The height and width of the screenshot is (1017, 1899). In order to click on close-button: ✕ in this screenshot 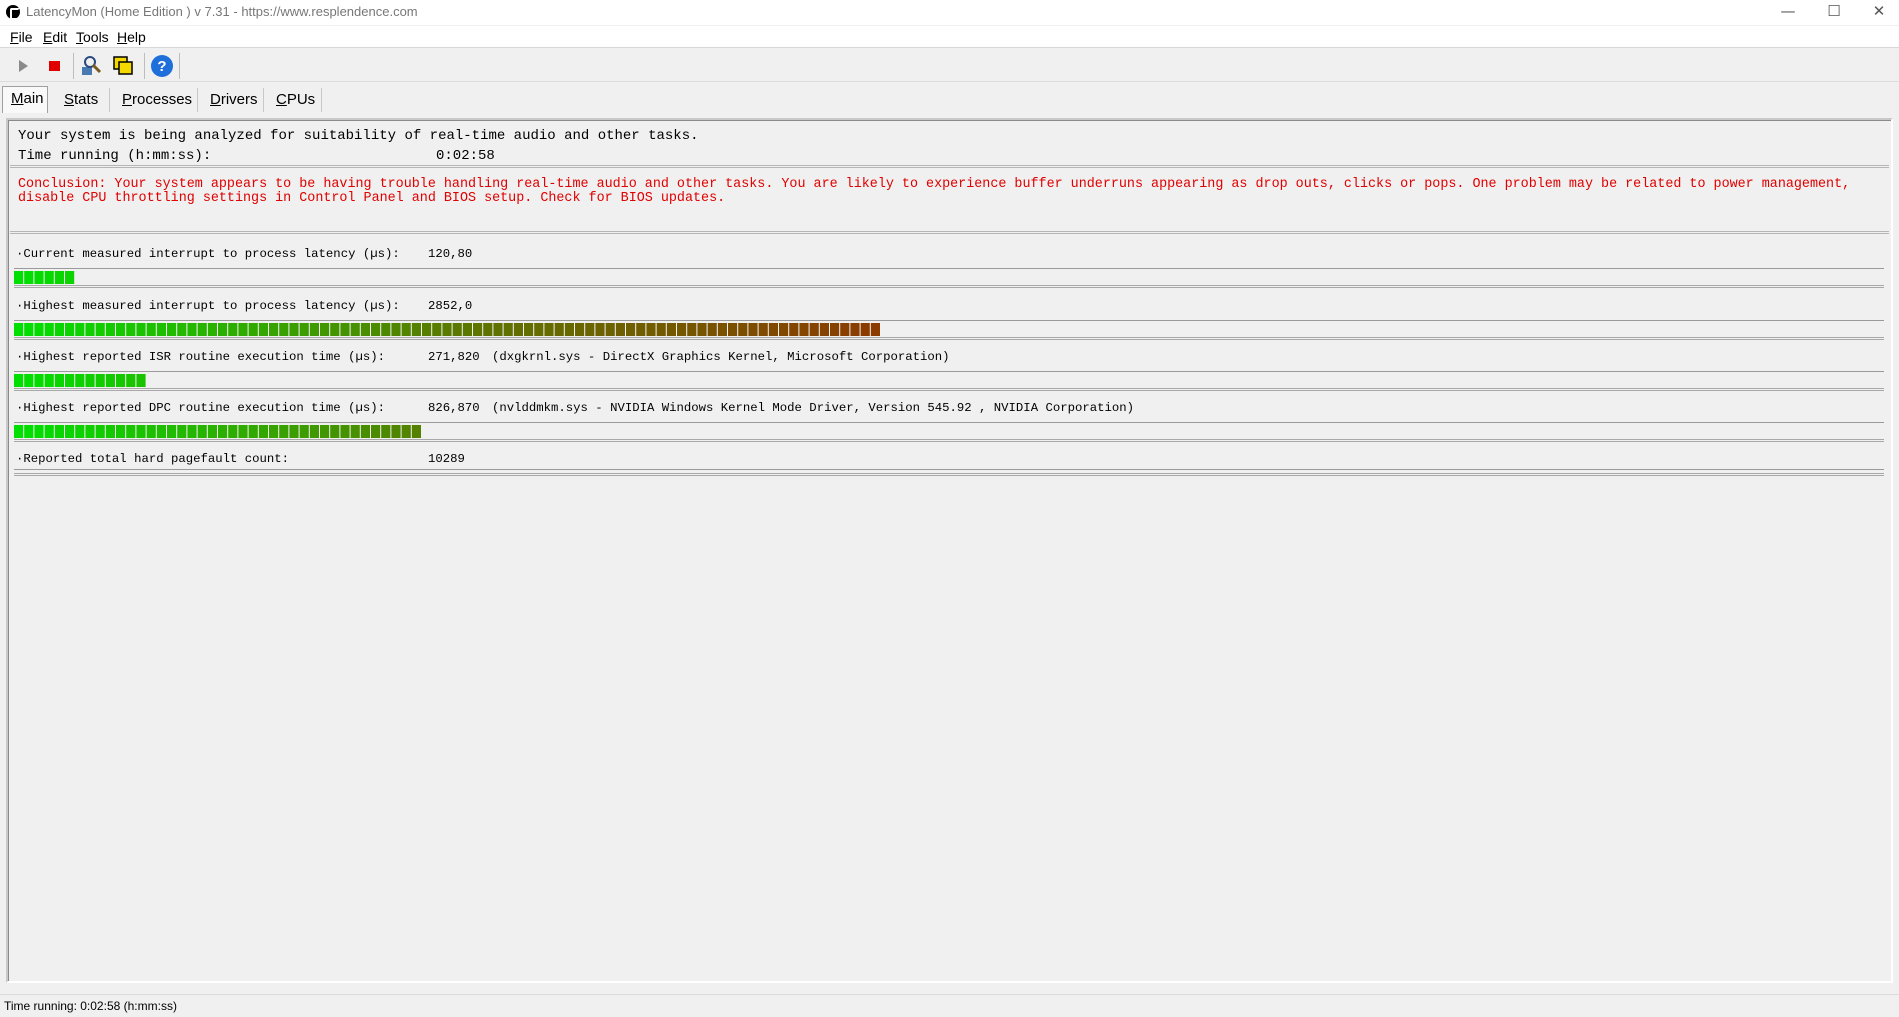, I will do `click(1877, 12)`.